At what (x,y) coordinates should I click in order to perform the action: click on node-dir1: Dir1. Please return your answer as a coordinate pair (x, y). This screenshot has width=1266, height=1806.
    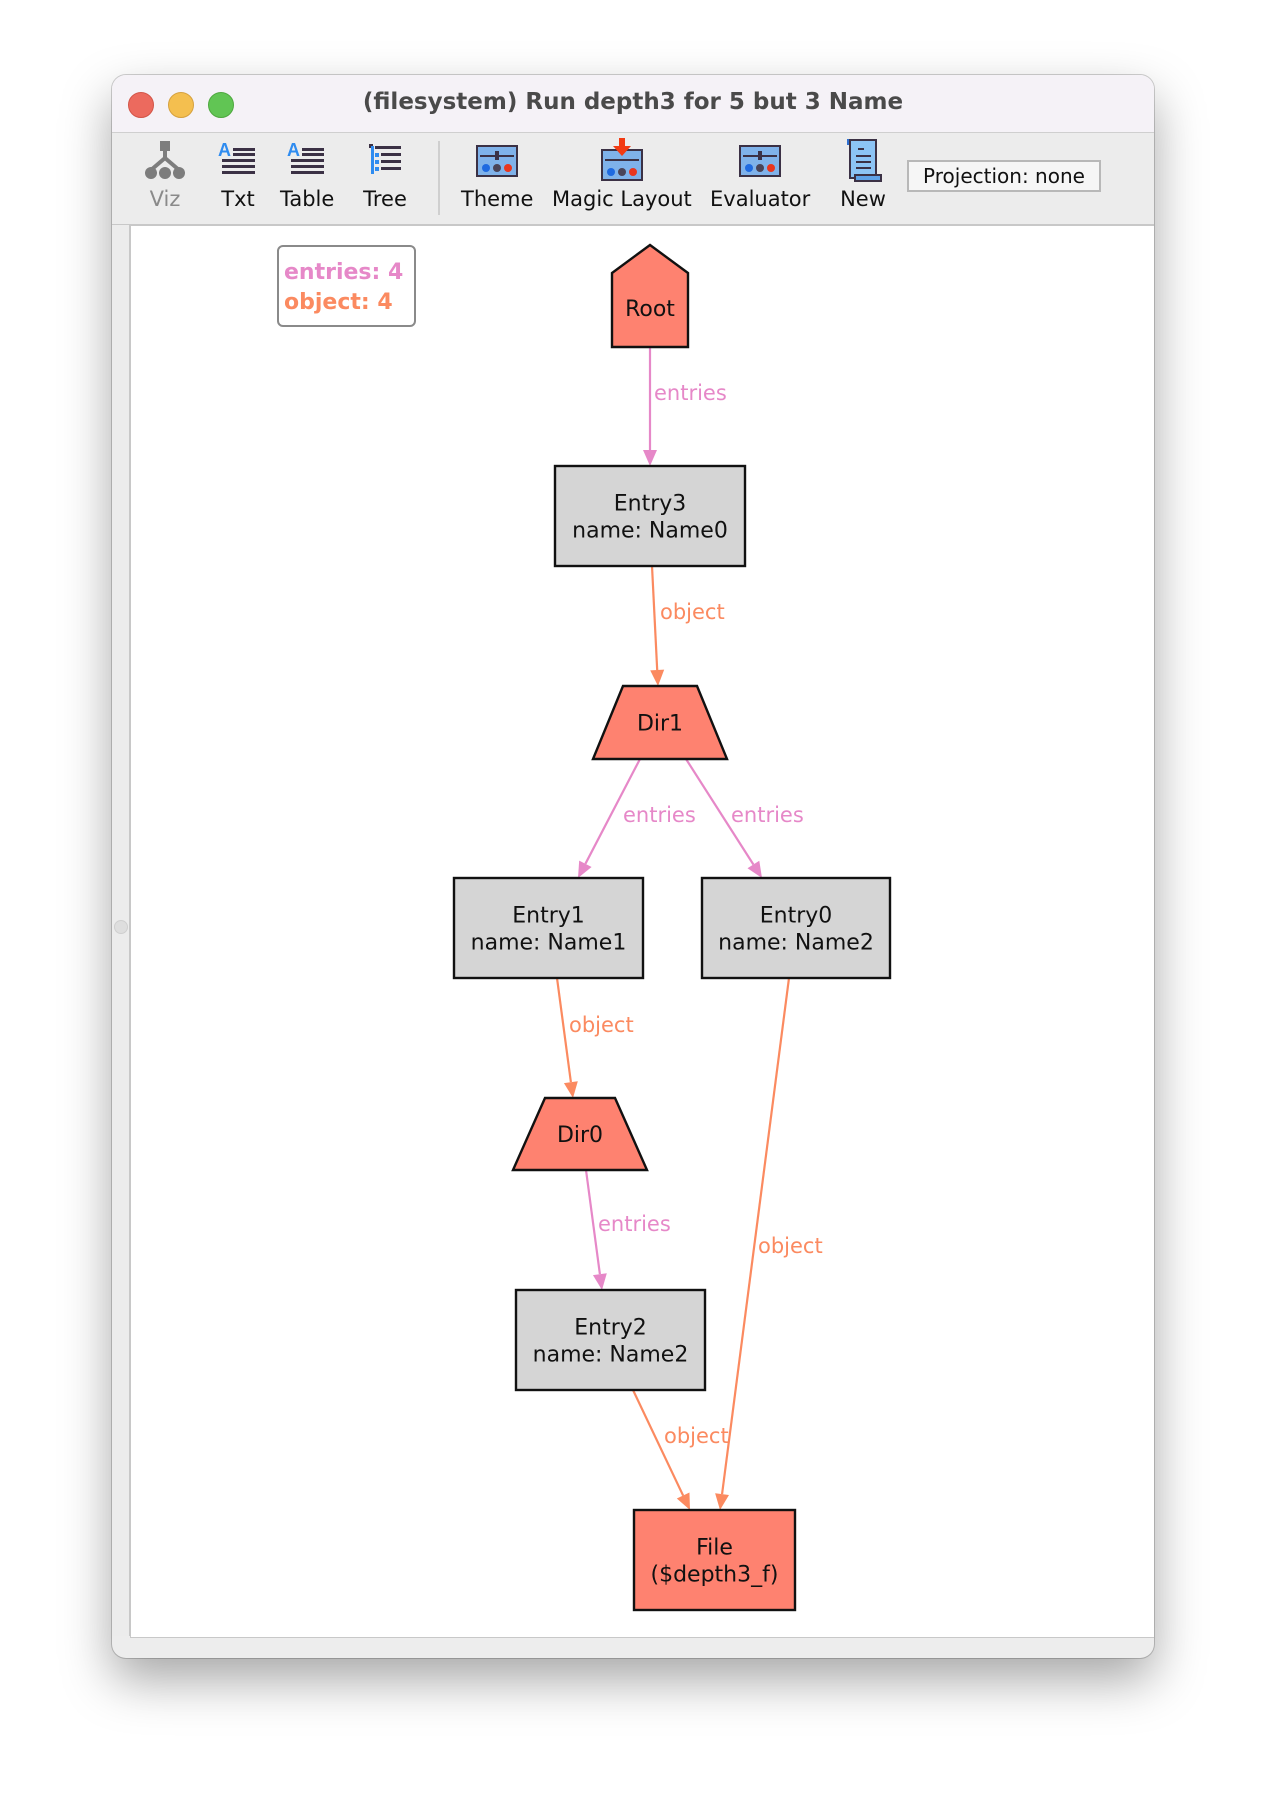
    Looking at the image, I should click on (660, 722).